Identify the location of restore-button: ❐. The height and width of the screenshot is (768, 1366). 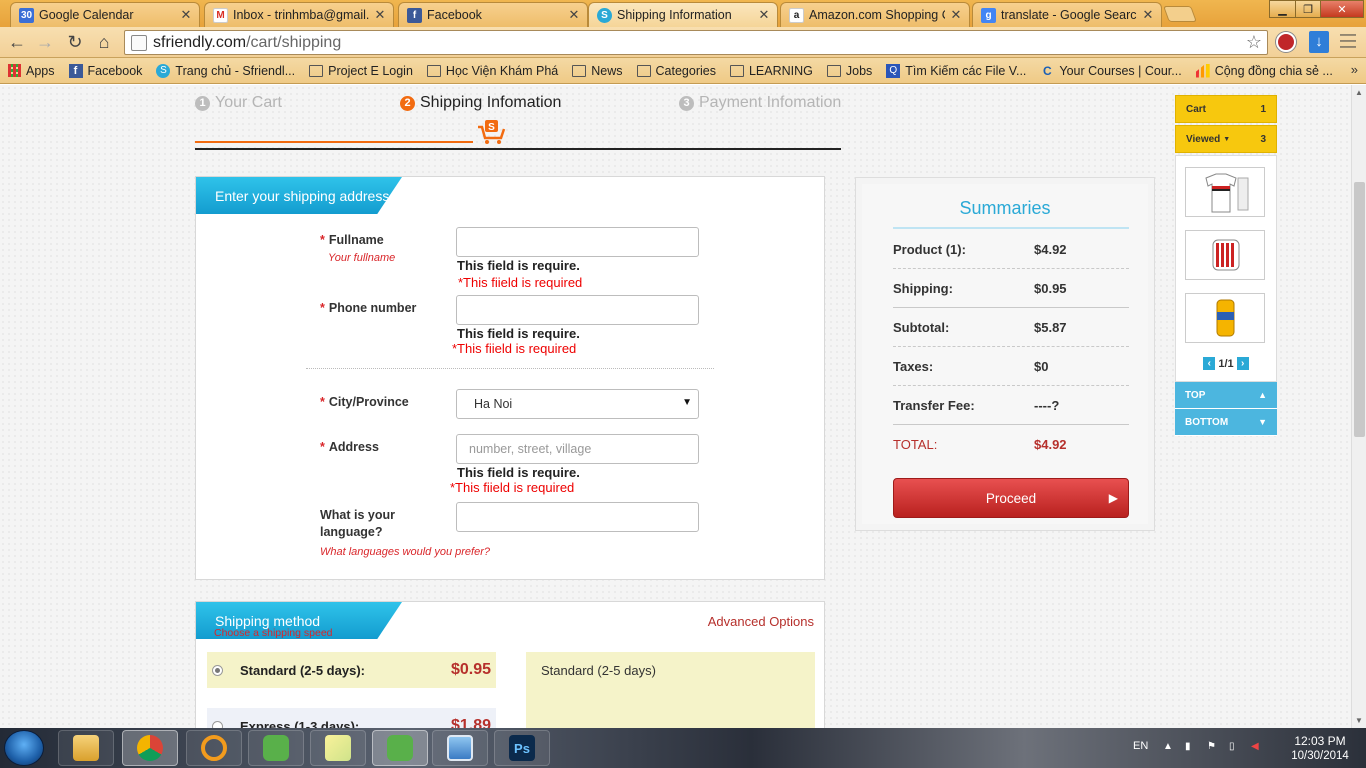
(1308, 9).